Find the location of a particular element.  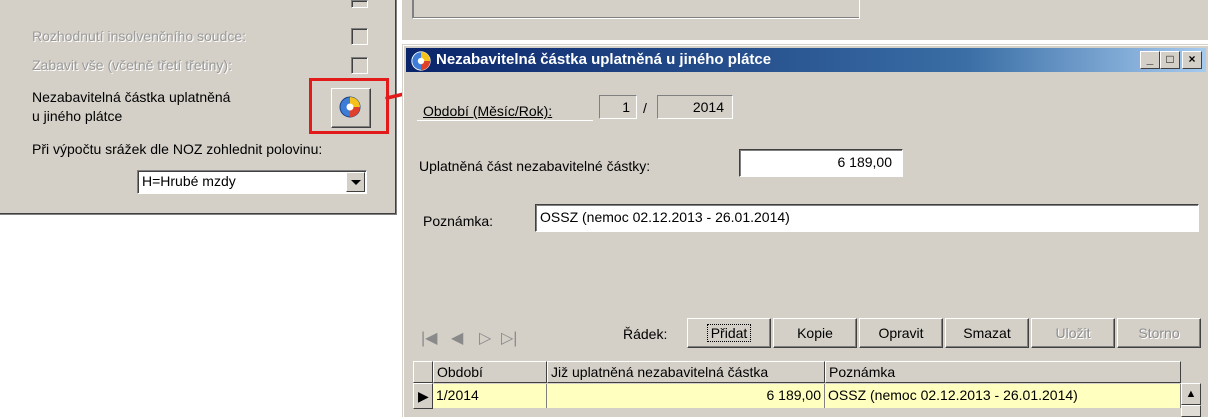

grid-corner is located at coordinates (423, 372).